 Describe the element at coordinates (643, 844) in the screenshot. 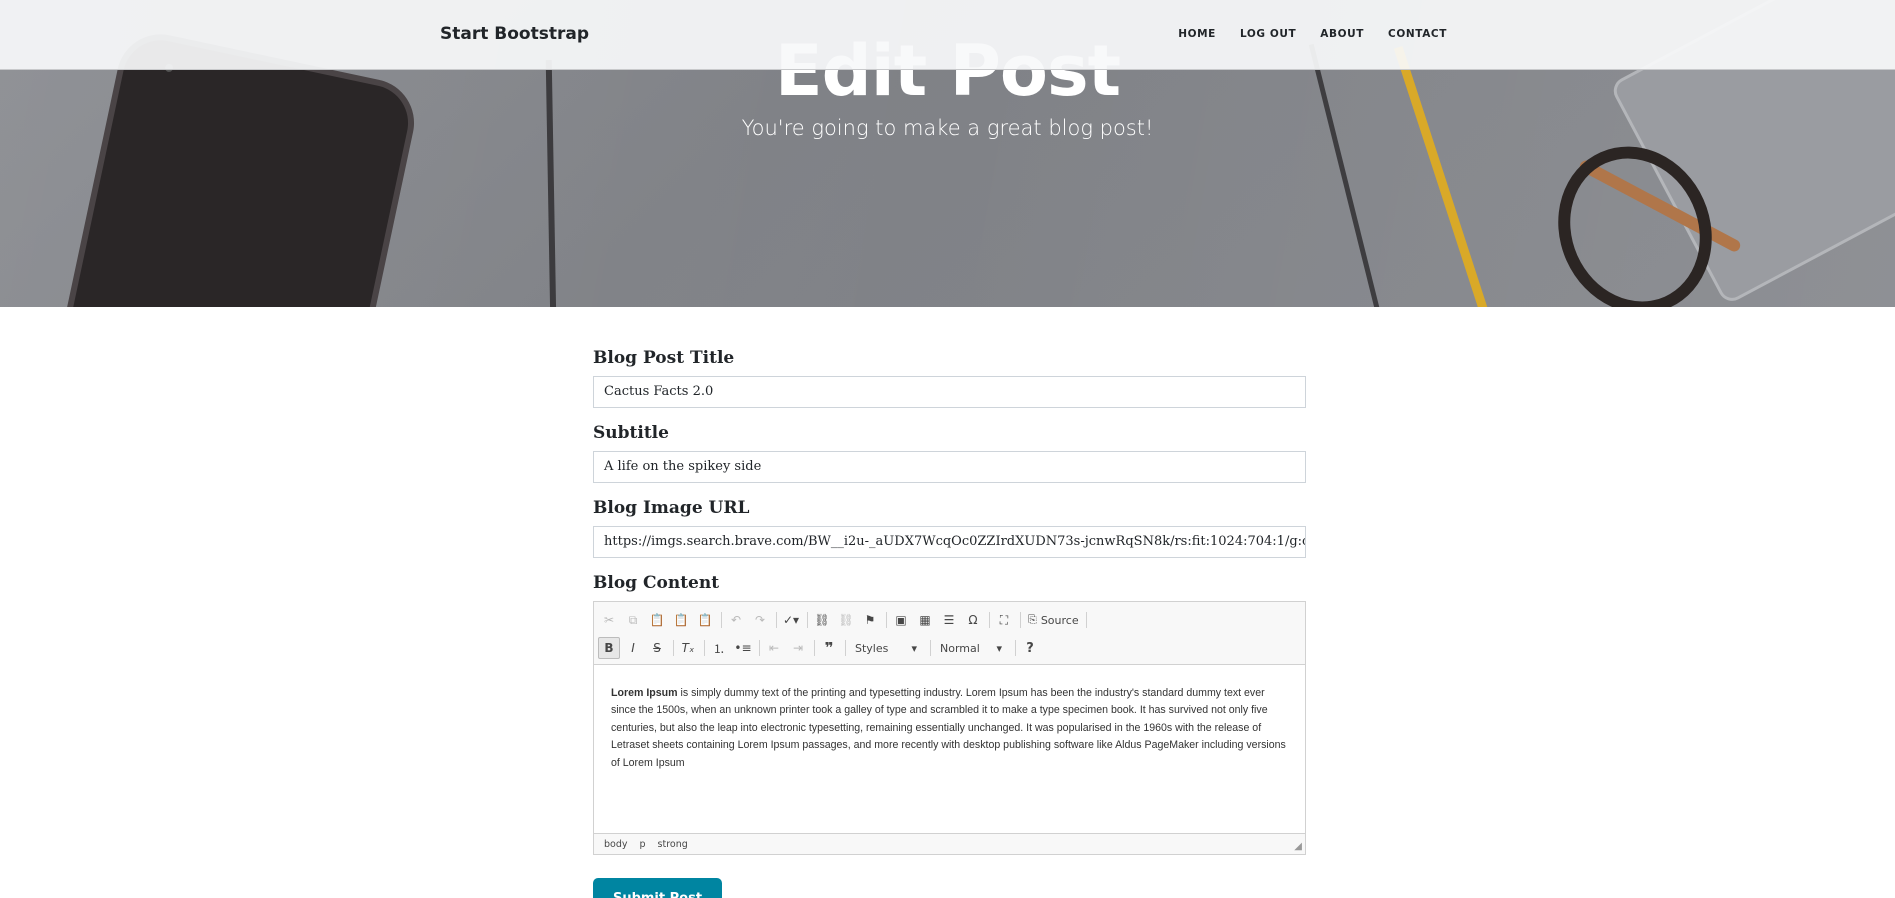

I see `path-p: p` at that location.